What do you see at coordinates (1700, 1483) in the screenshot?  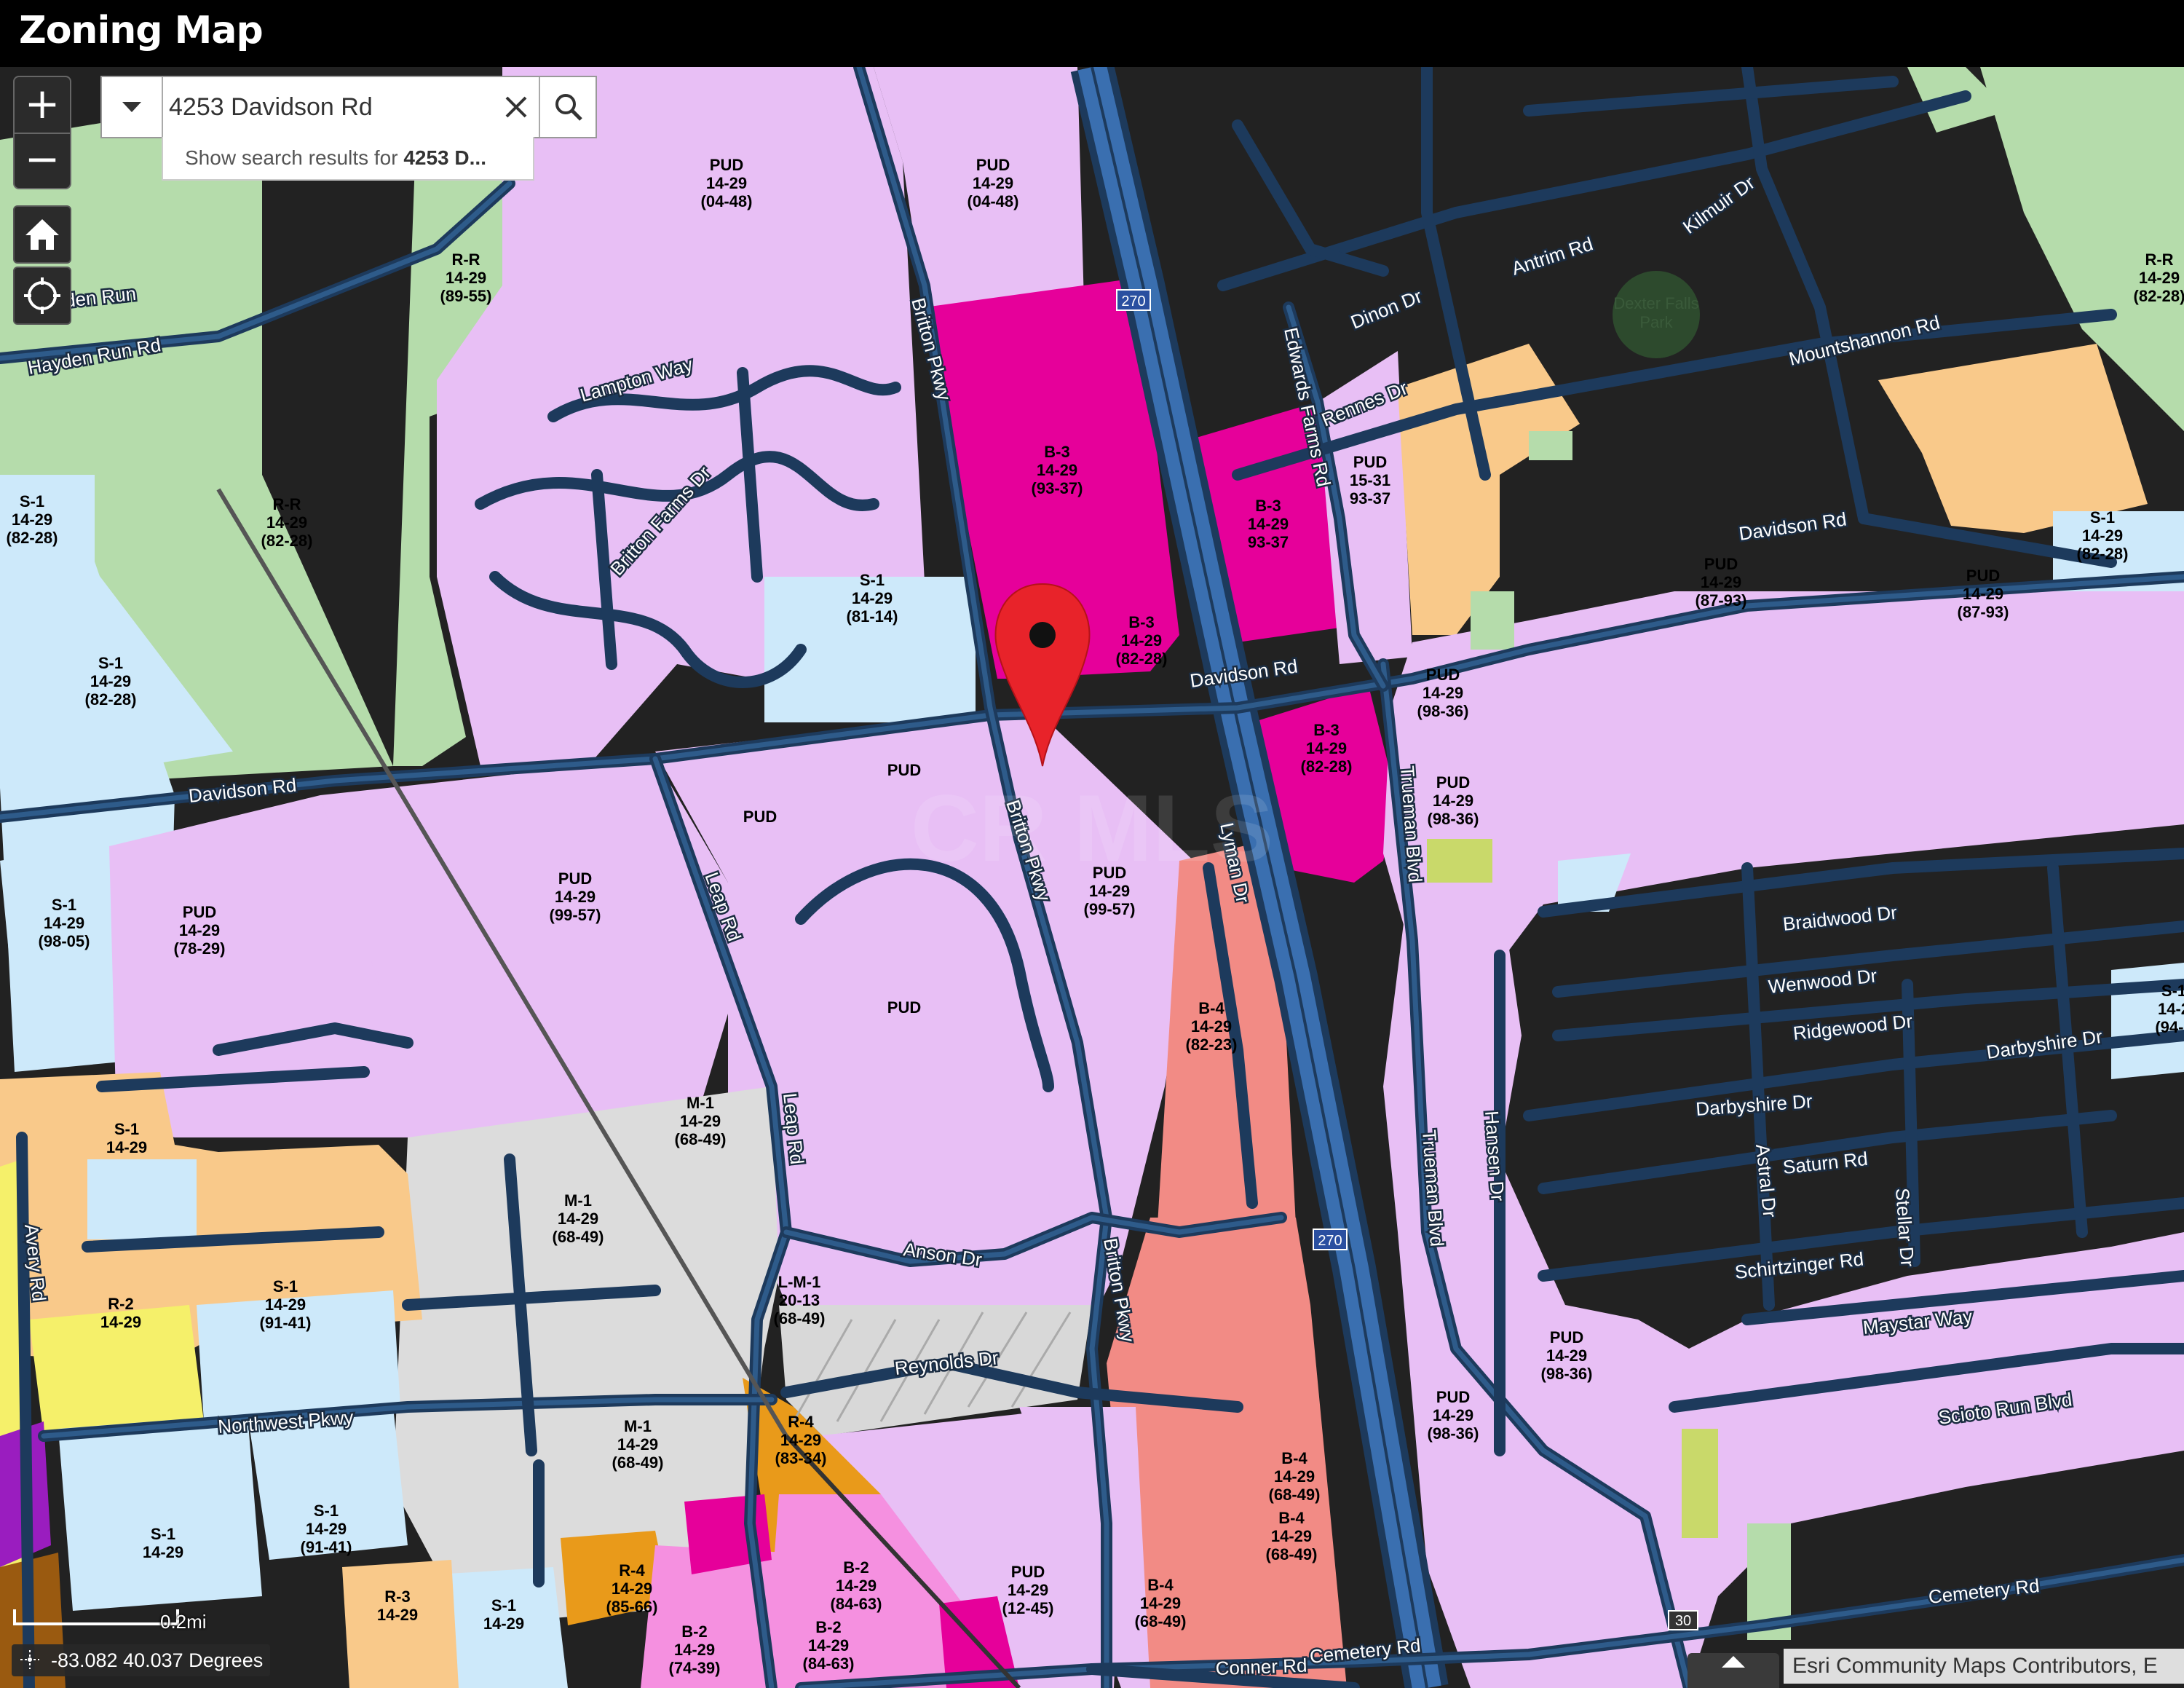 I see `zone-patch2` at bounding box center [1700, 1483].